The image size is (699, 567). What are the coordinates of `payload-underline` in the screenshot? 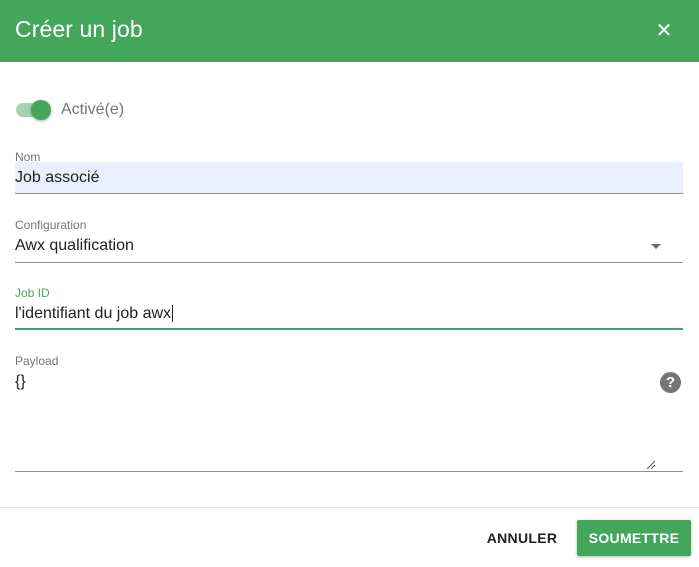 It's located at (349, 471).